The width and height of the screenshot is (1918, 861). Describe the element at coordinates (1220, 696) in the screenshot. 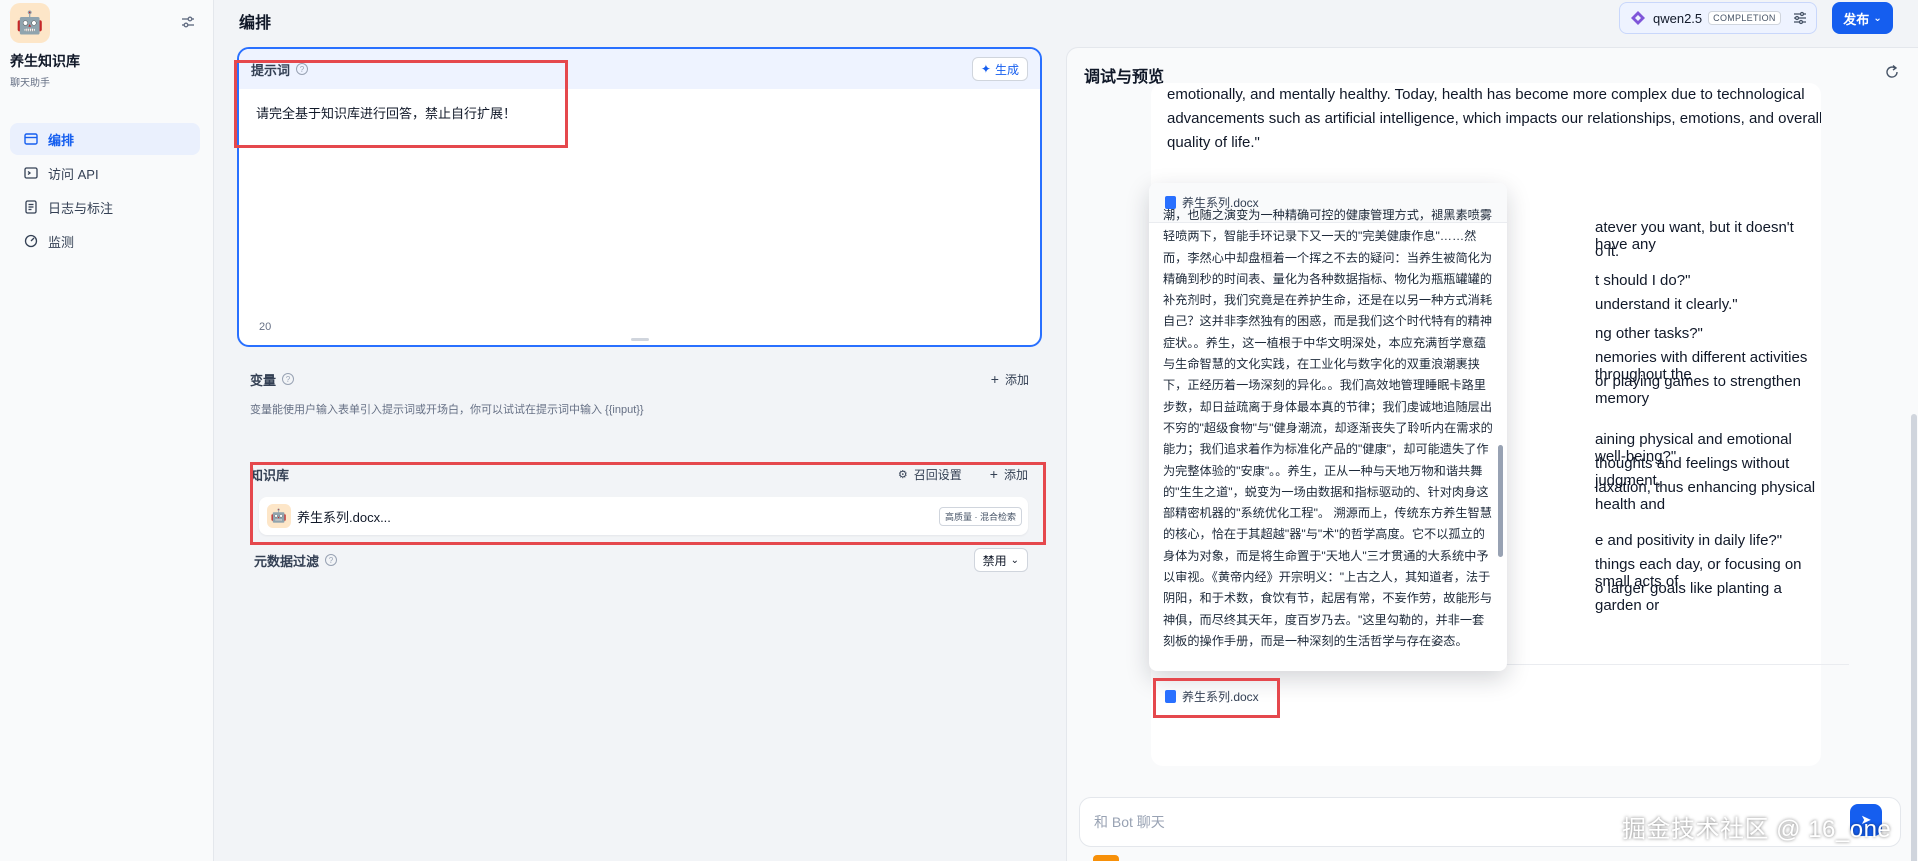

I see `citation-label: 养生系列.docx` at that location.